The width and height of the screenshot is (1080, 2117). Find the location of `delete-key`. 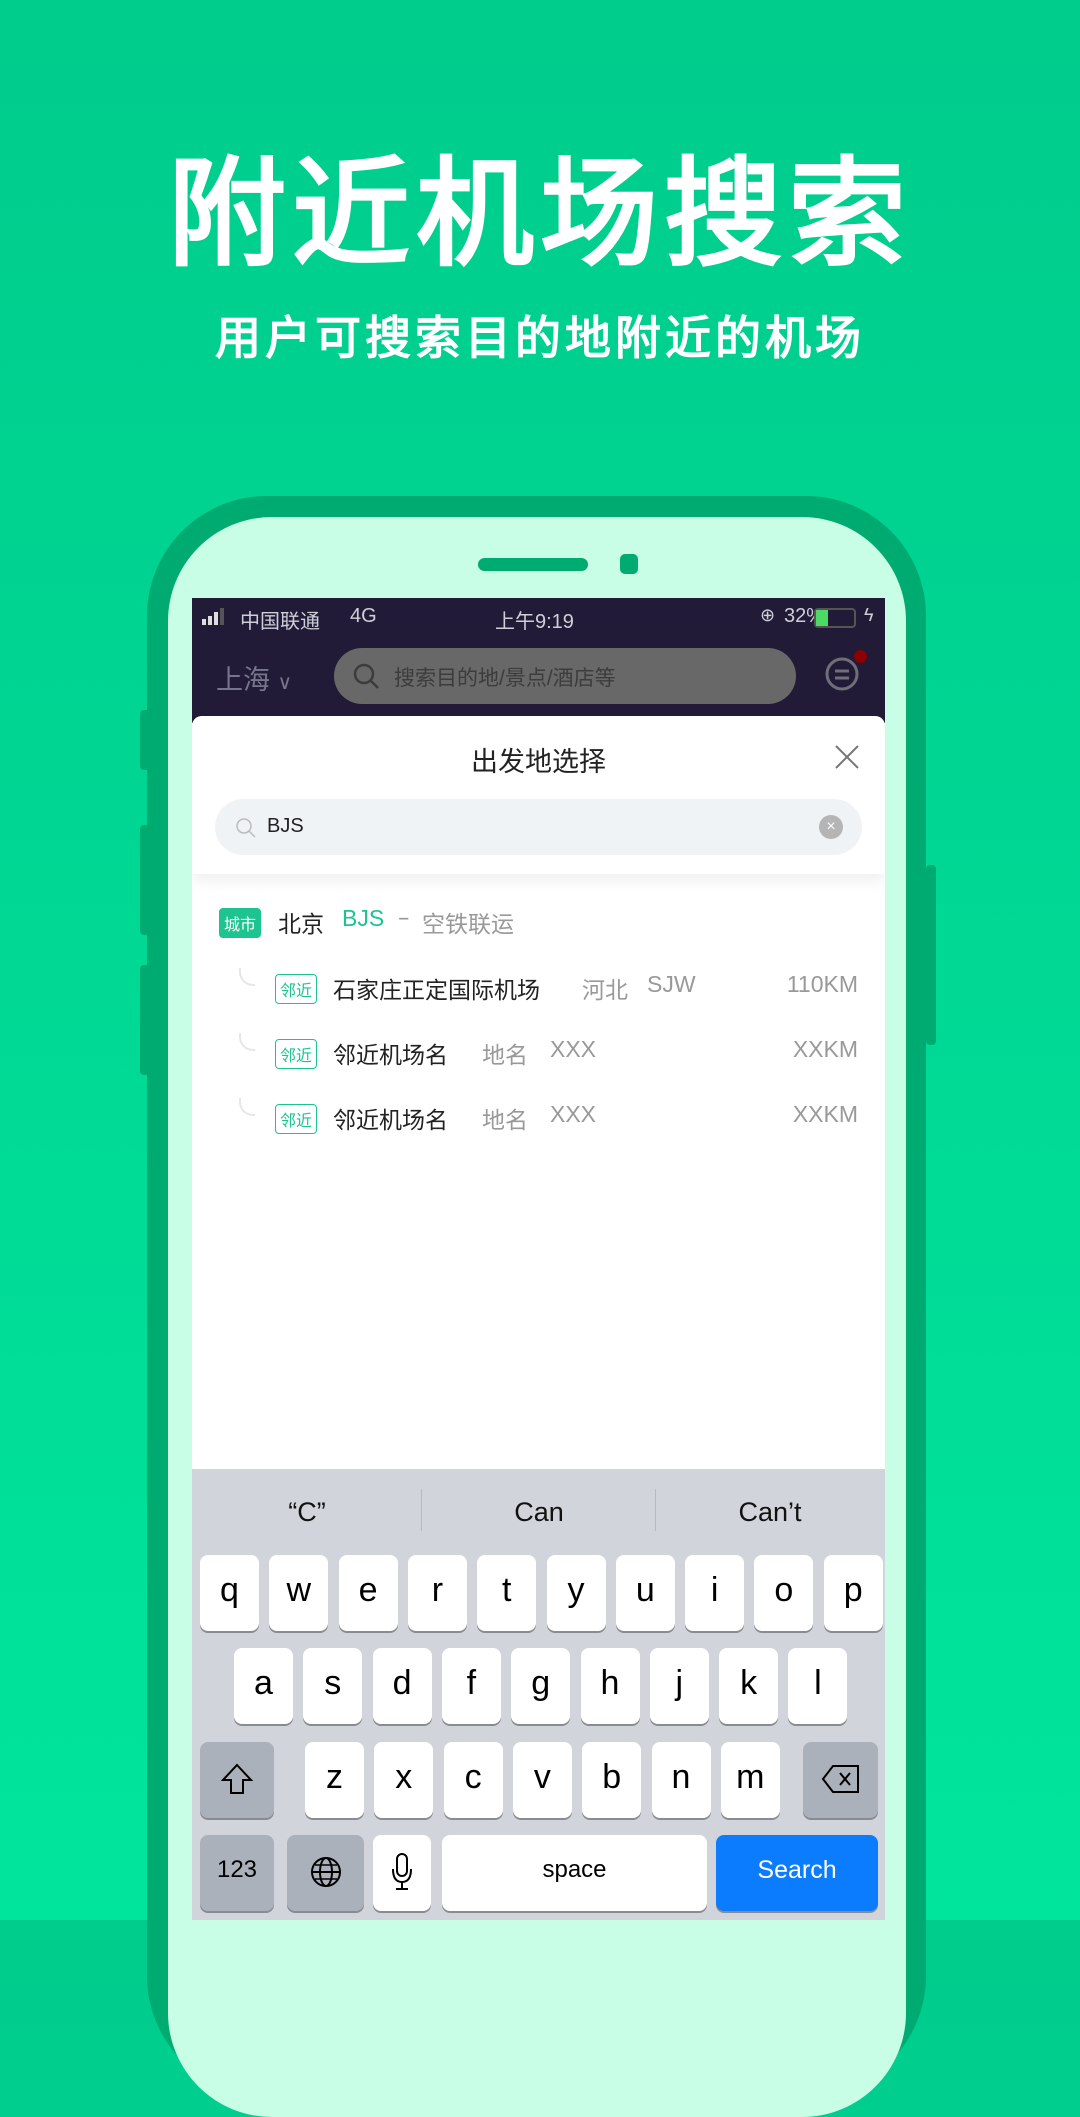

delete-key is located at coordinates (840, 1780).